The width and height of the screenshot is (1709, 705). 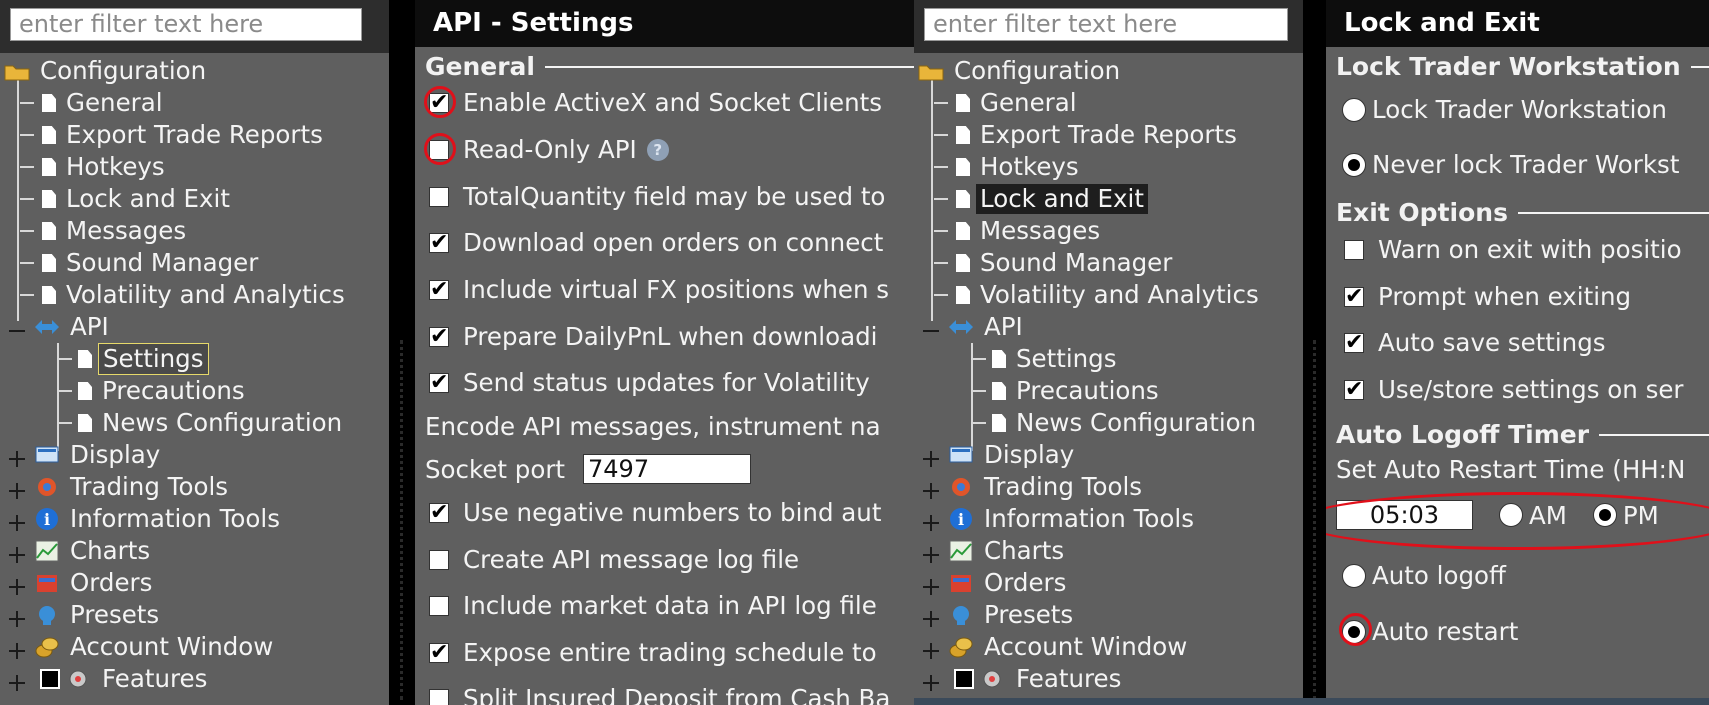 What do you see at coordinates (1354, 296) in the screenshot?
I see `prompt-exit-checkbox: ✔` at bounding box center [1354, 296].